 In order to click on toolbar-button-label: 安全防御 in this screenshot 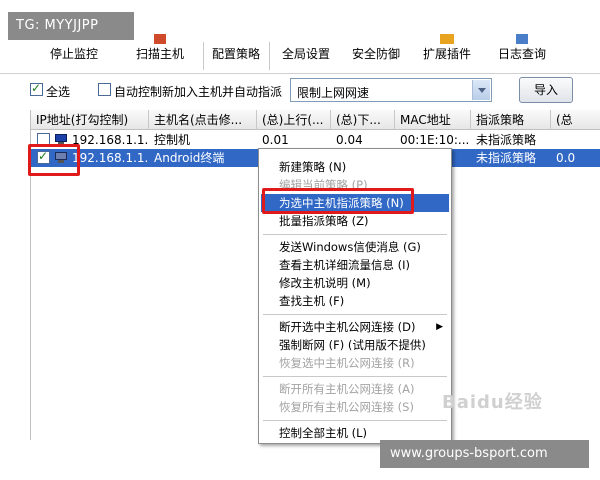, I will do `click(375, 54)`.